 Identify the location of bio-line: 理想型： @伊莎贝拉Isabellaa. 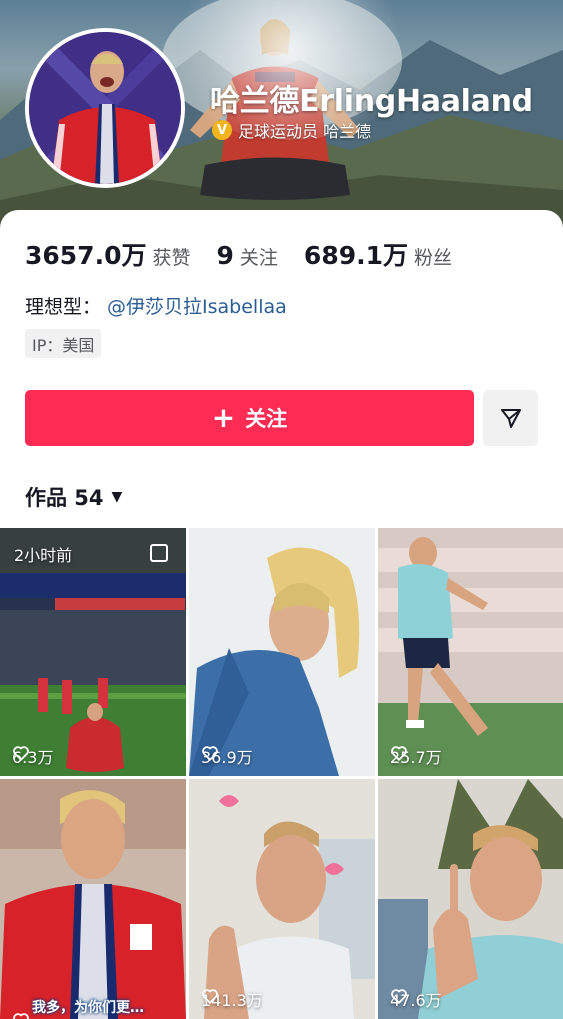
(156, 305).